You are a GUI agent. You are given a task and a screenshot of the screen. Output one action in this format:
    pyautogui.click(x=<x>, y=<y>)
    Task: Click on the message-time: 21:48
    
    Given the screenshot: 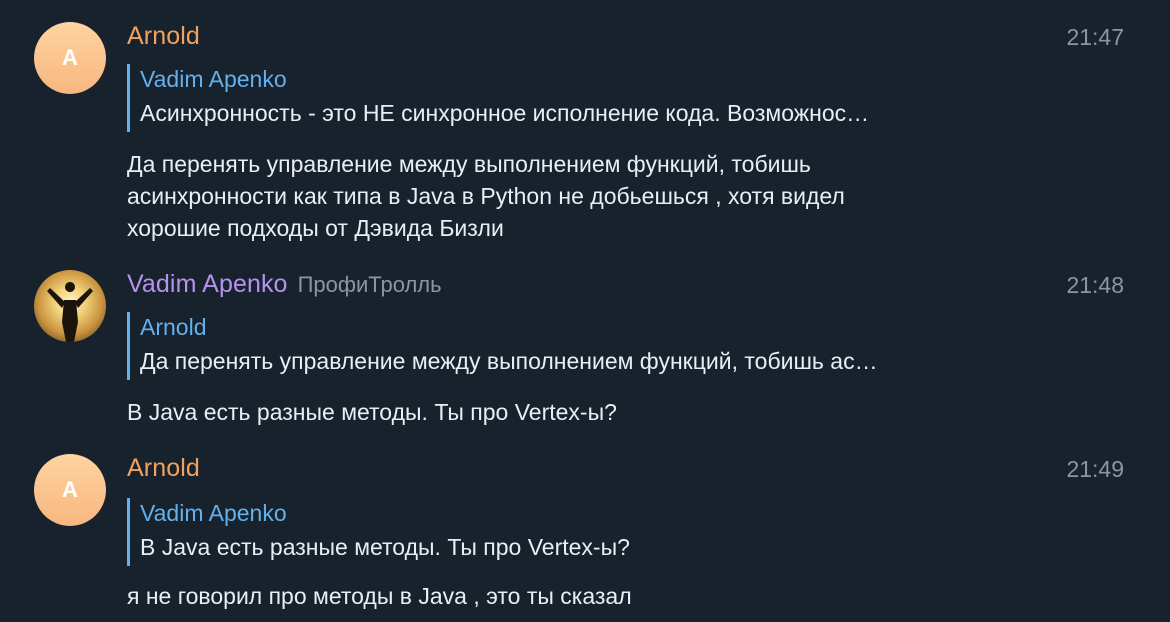 What is the action you would take?
    pyautogui.click(x=1095, y=285)
    